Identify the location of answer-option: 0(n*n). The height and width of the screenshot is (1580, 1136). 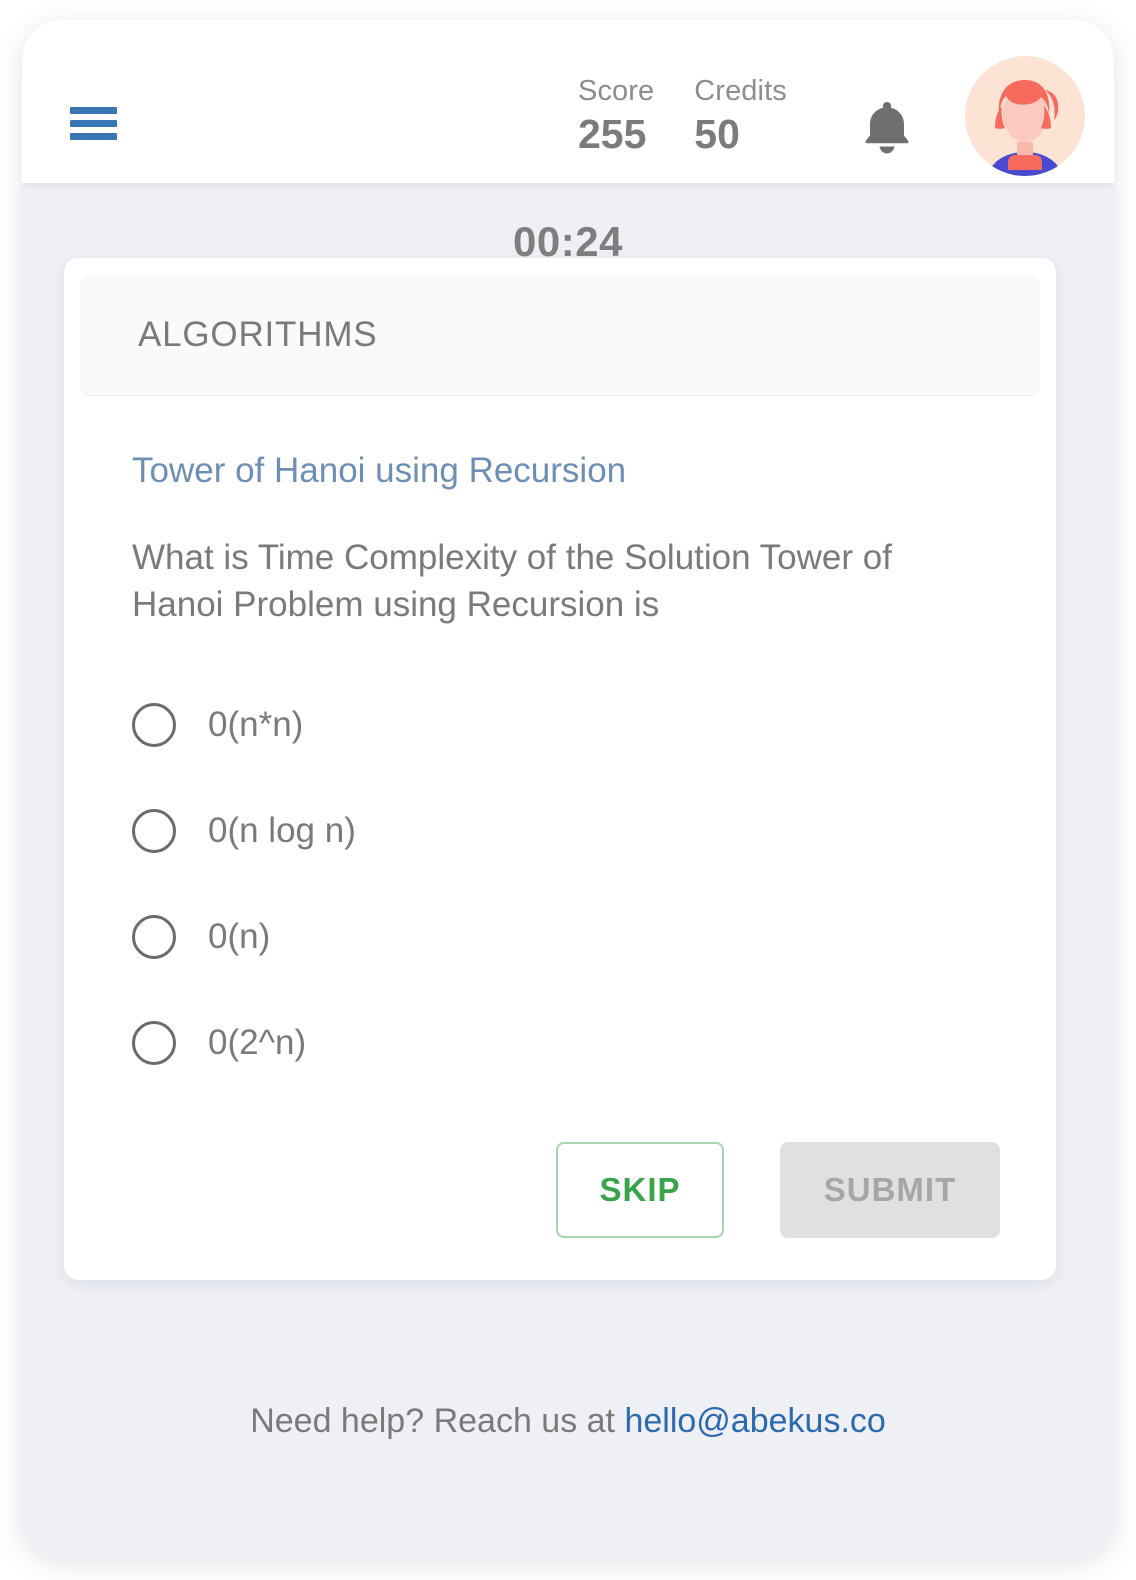
(560, 725).